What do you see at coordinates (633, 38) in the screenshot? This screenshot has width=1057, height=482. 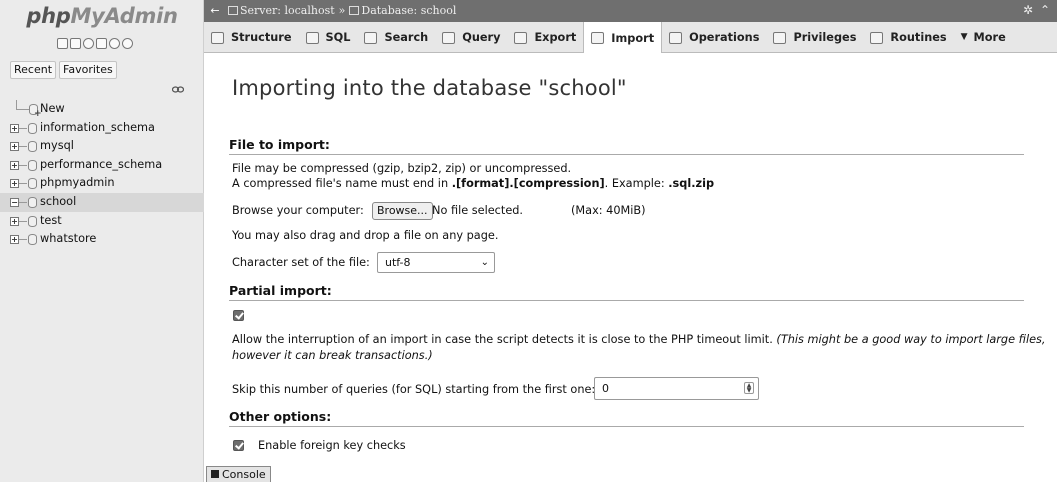 I see `tab-label: Import` at bounding box center [633, 38].